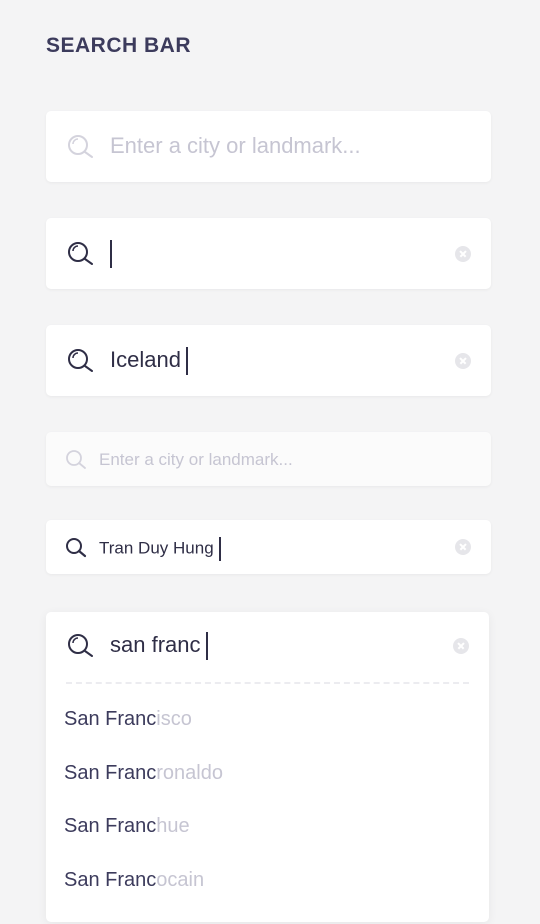 The width and height of the screenshot is (540, 924). What do you see at coordinates (268, 547) in the screenshot?
I see `search-bar-compact-typing: Tran Duy Hung` at bounding box center [268, 547].